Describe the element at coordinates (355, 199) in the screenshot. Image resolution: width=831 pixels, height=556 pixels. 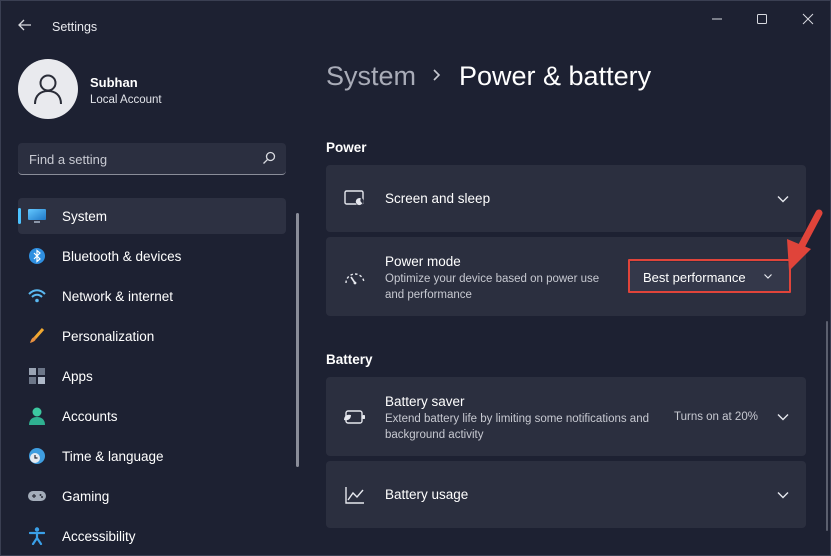
I see `screen-sleep-icon` at that location.